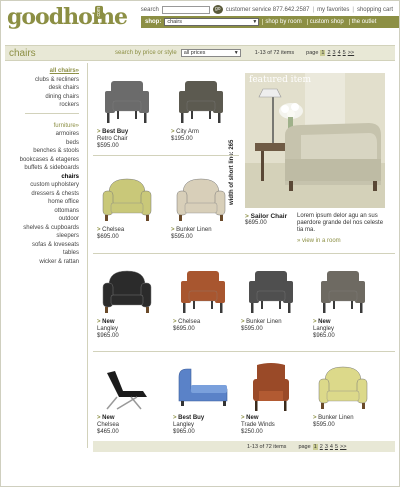 The image size is (400, 487). Describe the element at coordinates (272, 425) in the screenshot. I see `product-name: Trade Winds` at that location.